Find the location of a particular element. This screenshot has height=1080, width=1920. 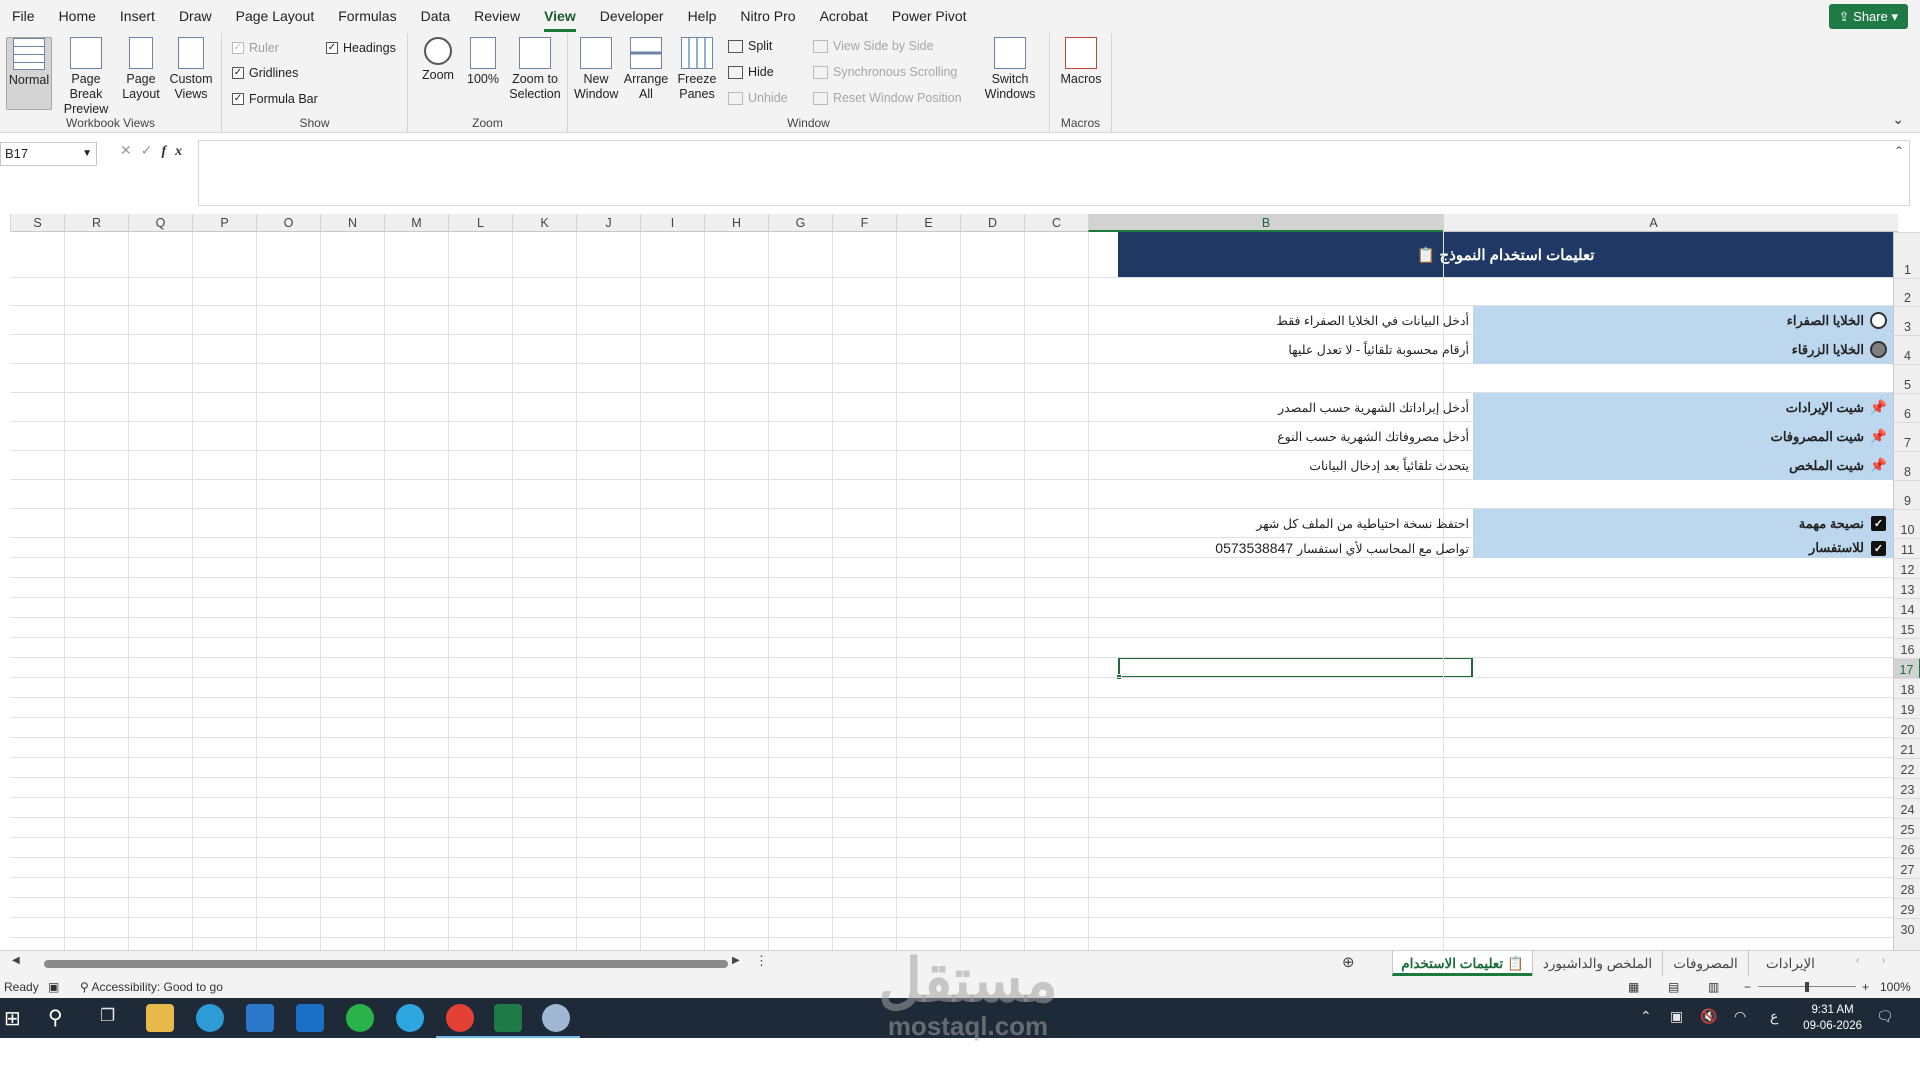

row-header-21: 21 is located at coordinates (1907, 748).